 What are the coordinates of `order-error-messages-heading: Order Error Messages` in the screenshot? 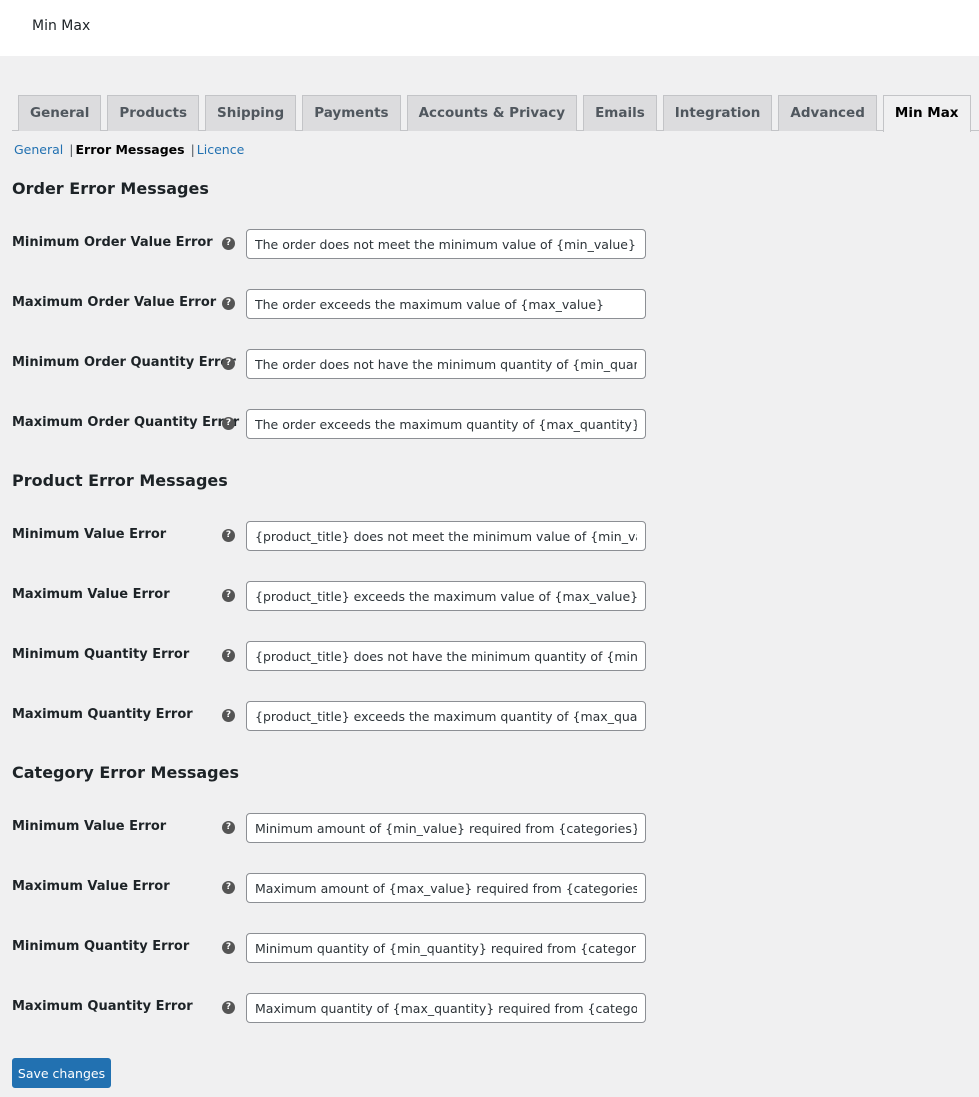 It's located at (110, 188).